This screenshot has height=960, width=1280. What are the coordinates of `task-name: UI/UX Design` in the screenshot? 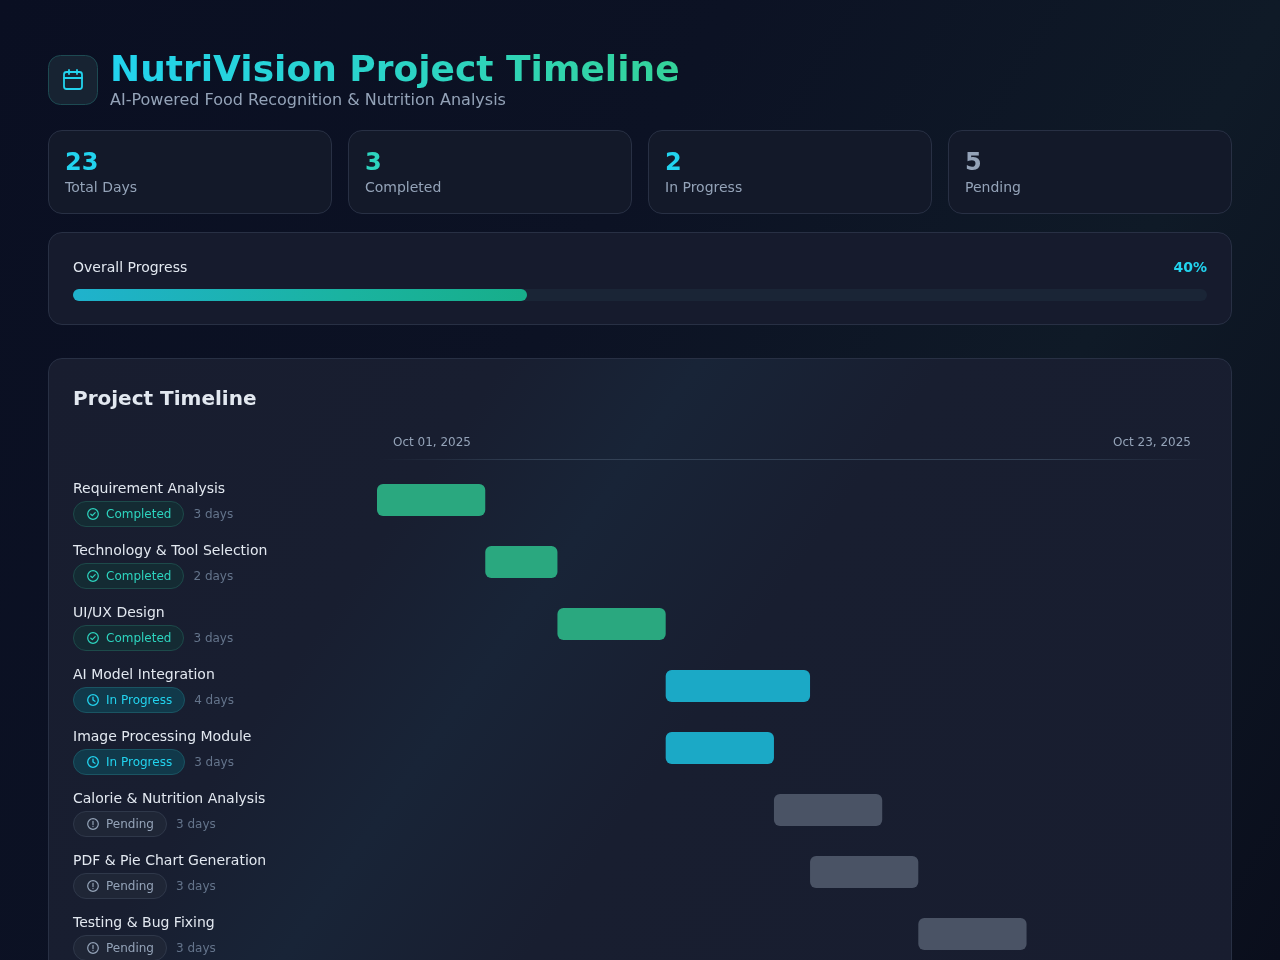 It's located at (119, 612).